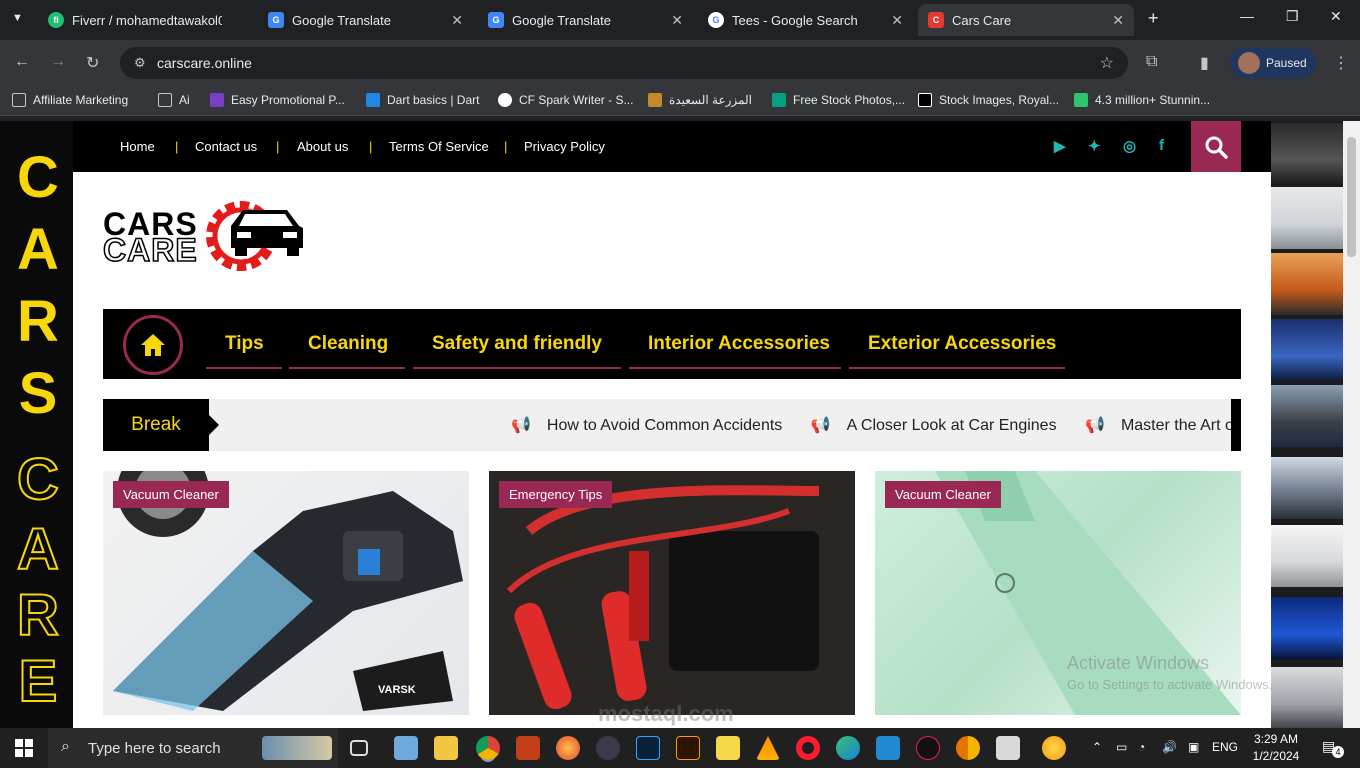  What do you see at coordinates (1204, 63) in the screenshot?
I see `side-panel-icon: ▮` at bounding box center [1204, 63].